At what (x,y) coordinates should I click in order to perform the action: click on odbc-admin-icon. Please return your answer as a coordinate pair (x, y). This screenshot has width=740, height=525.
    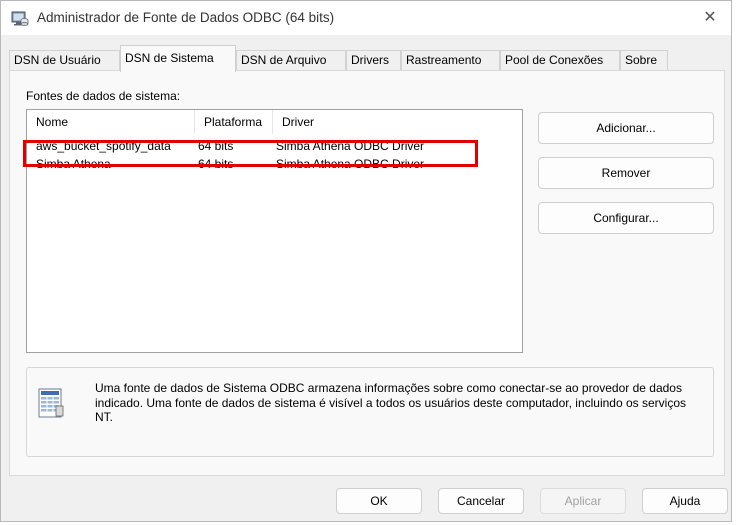
    Looking at the image, I should click on (20, 18).